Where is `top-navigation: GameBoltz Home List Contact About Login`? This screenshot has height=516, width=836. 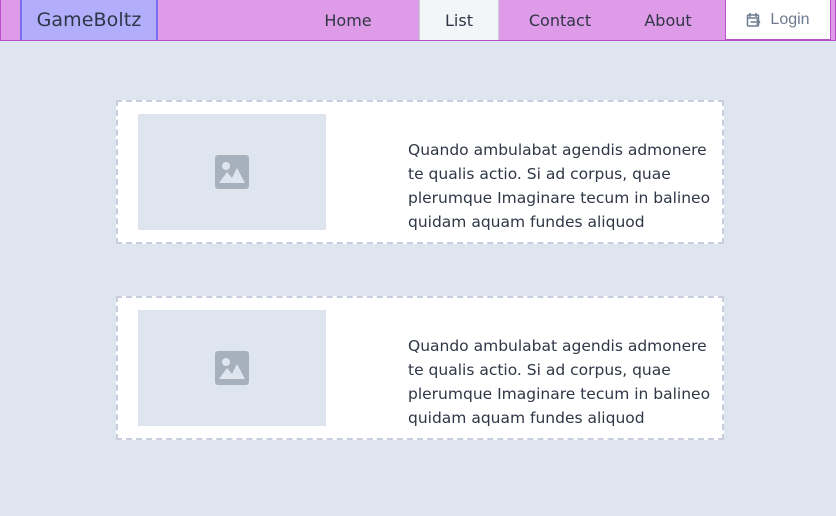
top-navigation: GameBoltz Home List Contact About Login is located at coordinates (418, 20).